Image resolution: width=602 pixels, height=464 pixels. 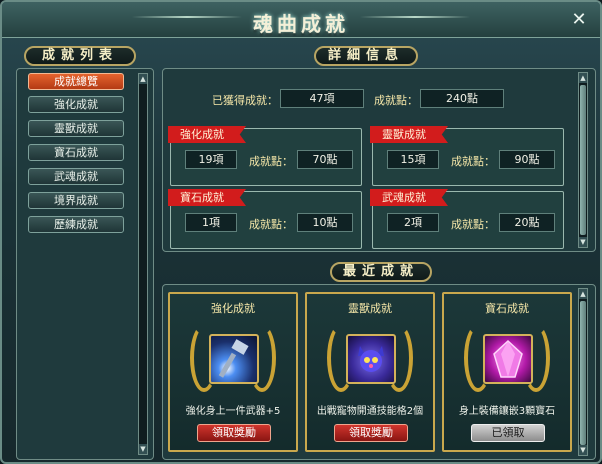 What do you see at coordinates (527, 159) in the screenshot?
I see `category-points: 90點` at bounding box center [527, 159].